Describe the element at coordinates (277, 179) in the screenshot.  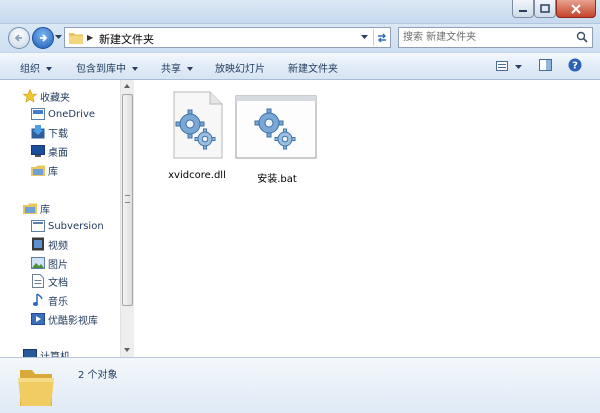
I see `file-name-label: 安装.bat` at that location.